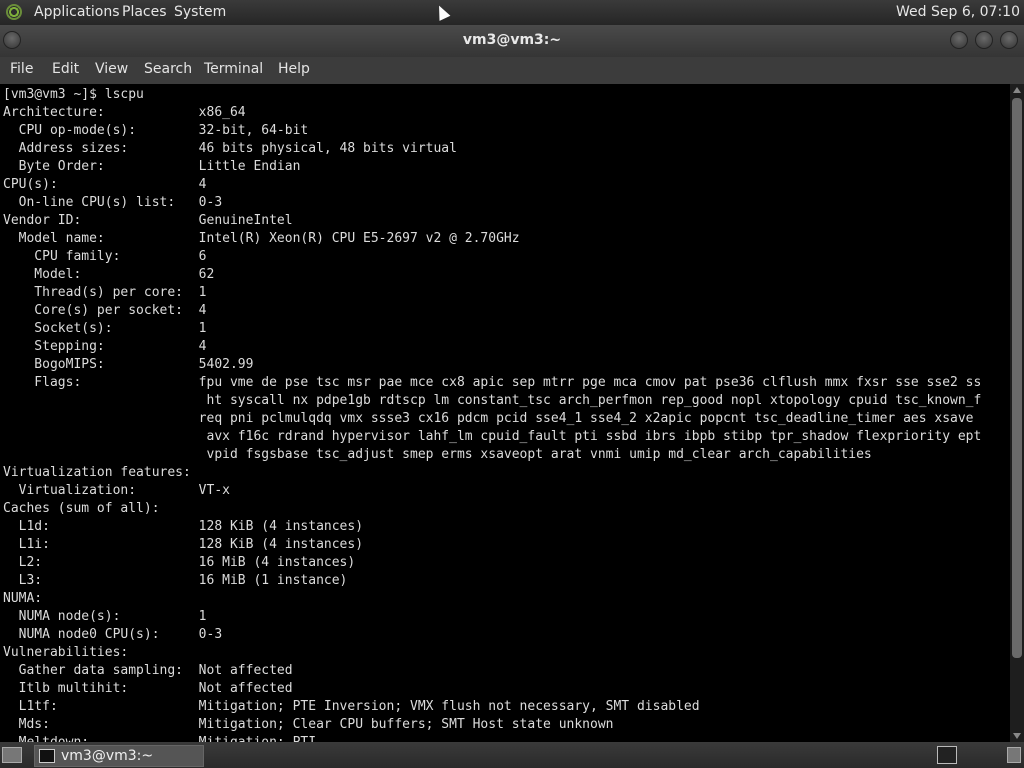 This screenshot has width=1024, height=768. I want to click on scrollbar-thumb, so click(1017, 378).